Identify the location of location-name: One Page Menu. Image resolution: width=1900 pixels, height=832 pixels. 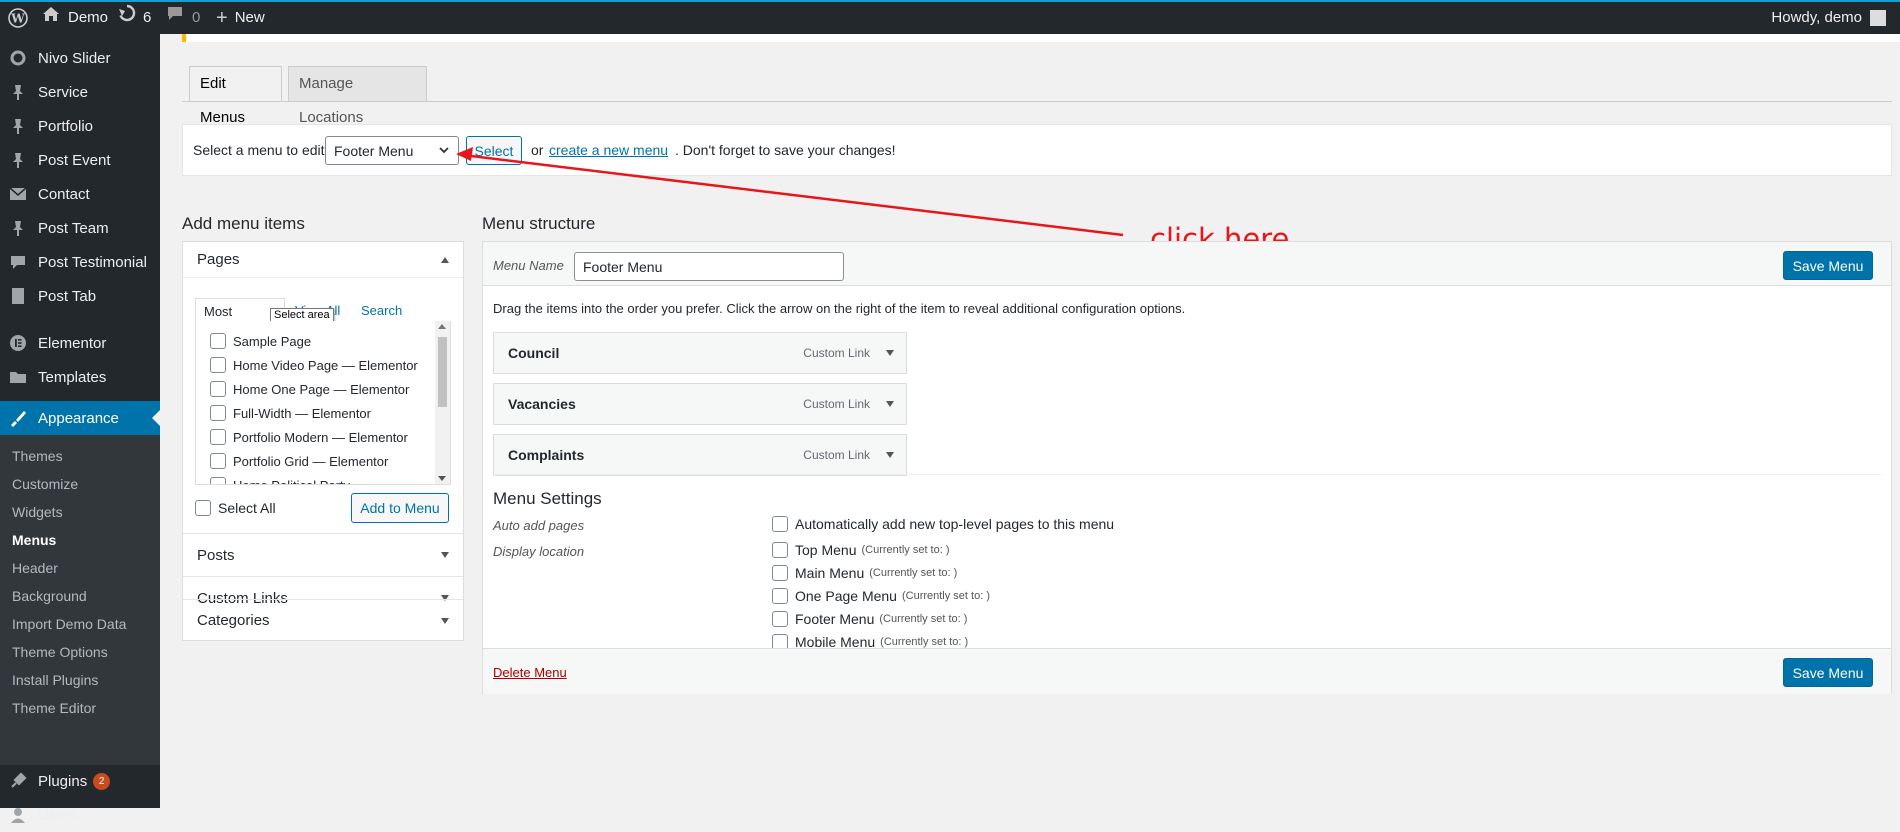
(846, 596).